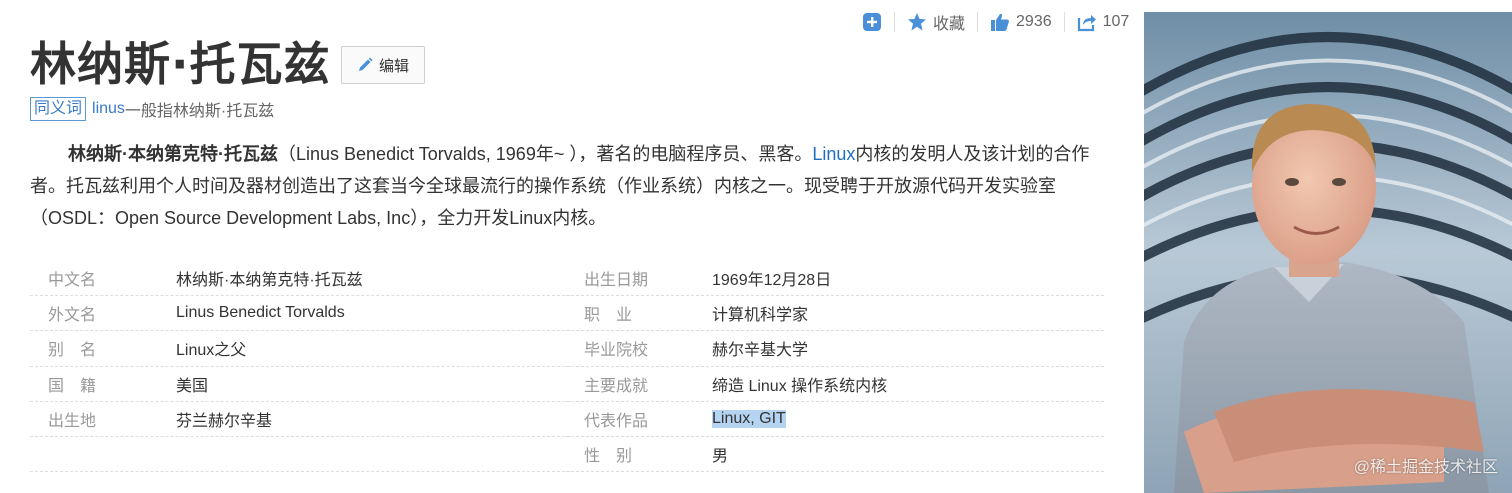  I want to click on info-row: 外文名 Linus Benedict Torvalds, so click(300, 314).